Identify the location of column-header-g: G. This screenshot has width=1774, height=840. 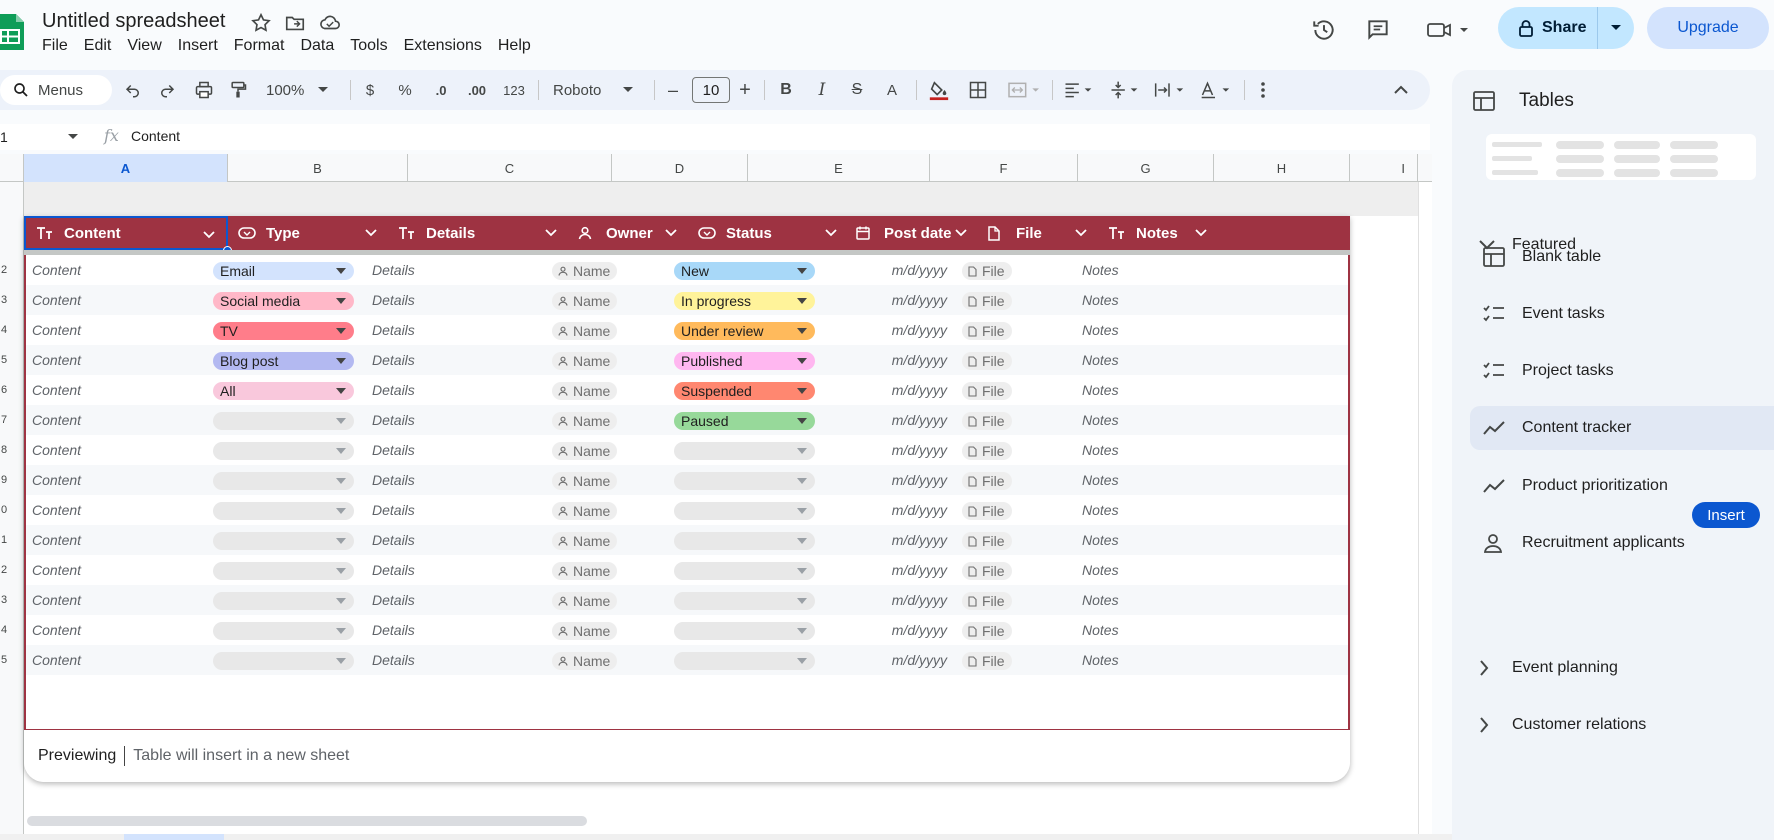
(1146, 168).